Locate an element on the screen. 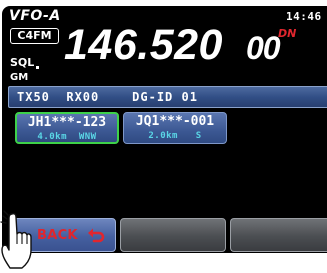  station-card-1: JH1***-123 4.0km WNW is located at coordinates (67, 128).